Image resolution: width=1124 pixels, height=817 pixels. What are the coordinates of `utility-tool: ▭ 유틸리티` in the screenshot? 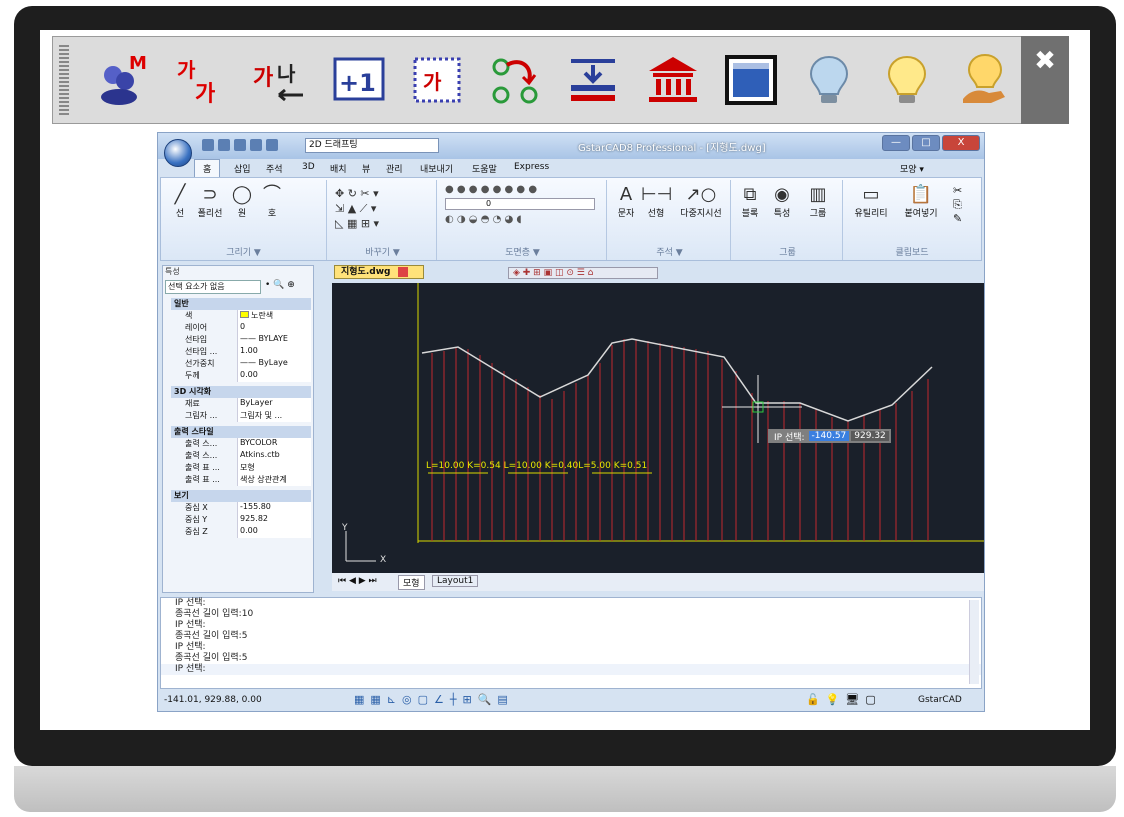 It's located at (871, 201).